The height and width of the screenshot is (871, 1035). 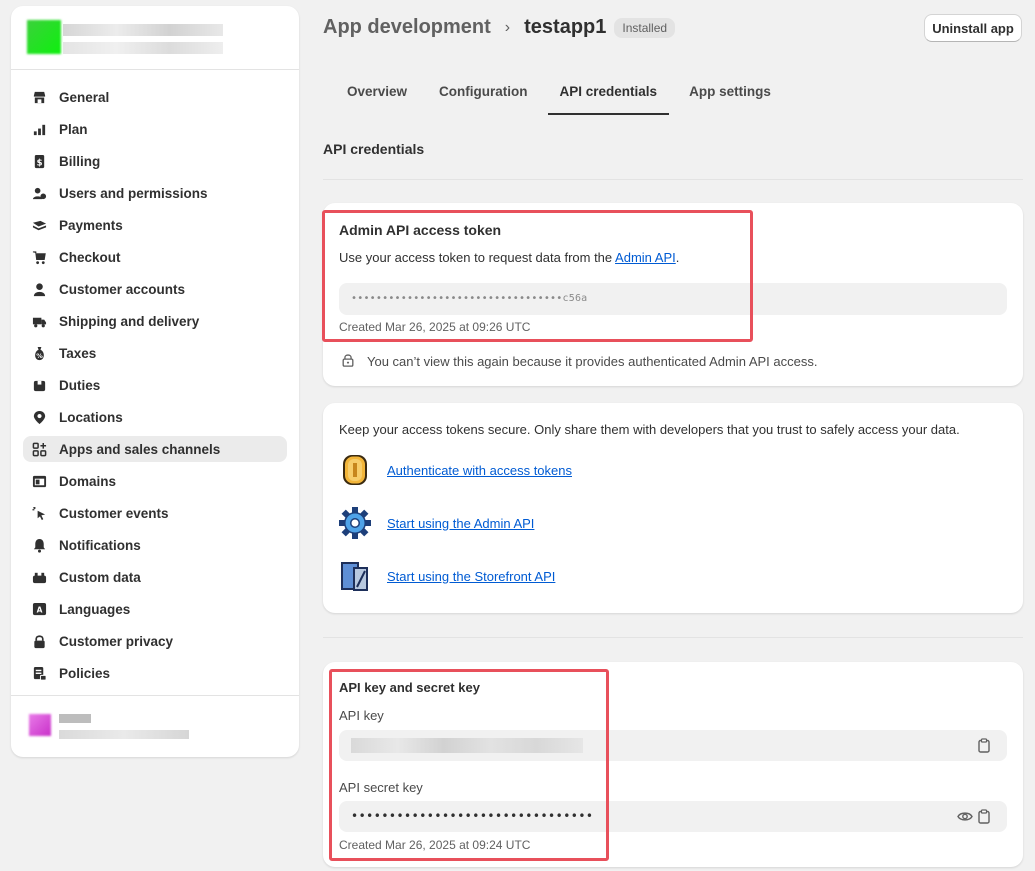 What do you see at coordinates (155, 257) in the screenshot?
I see `sidebar-item-checkout: Checkout` at bounding box center [155, 257].